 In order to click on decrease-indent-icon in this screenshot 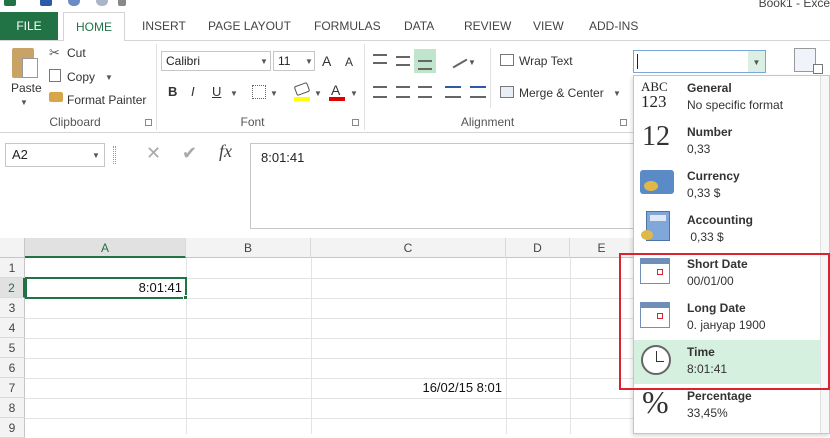, I will do `click(453, 92)`.